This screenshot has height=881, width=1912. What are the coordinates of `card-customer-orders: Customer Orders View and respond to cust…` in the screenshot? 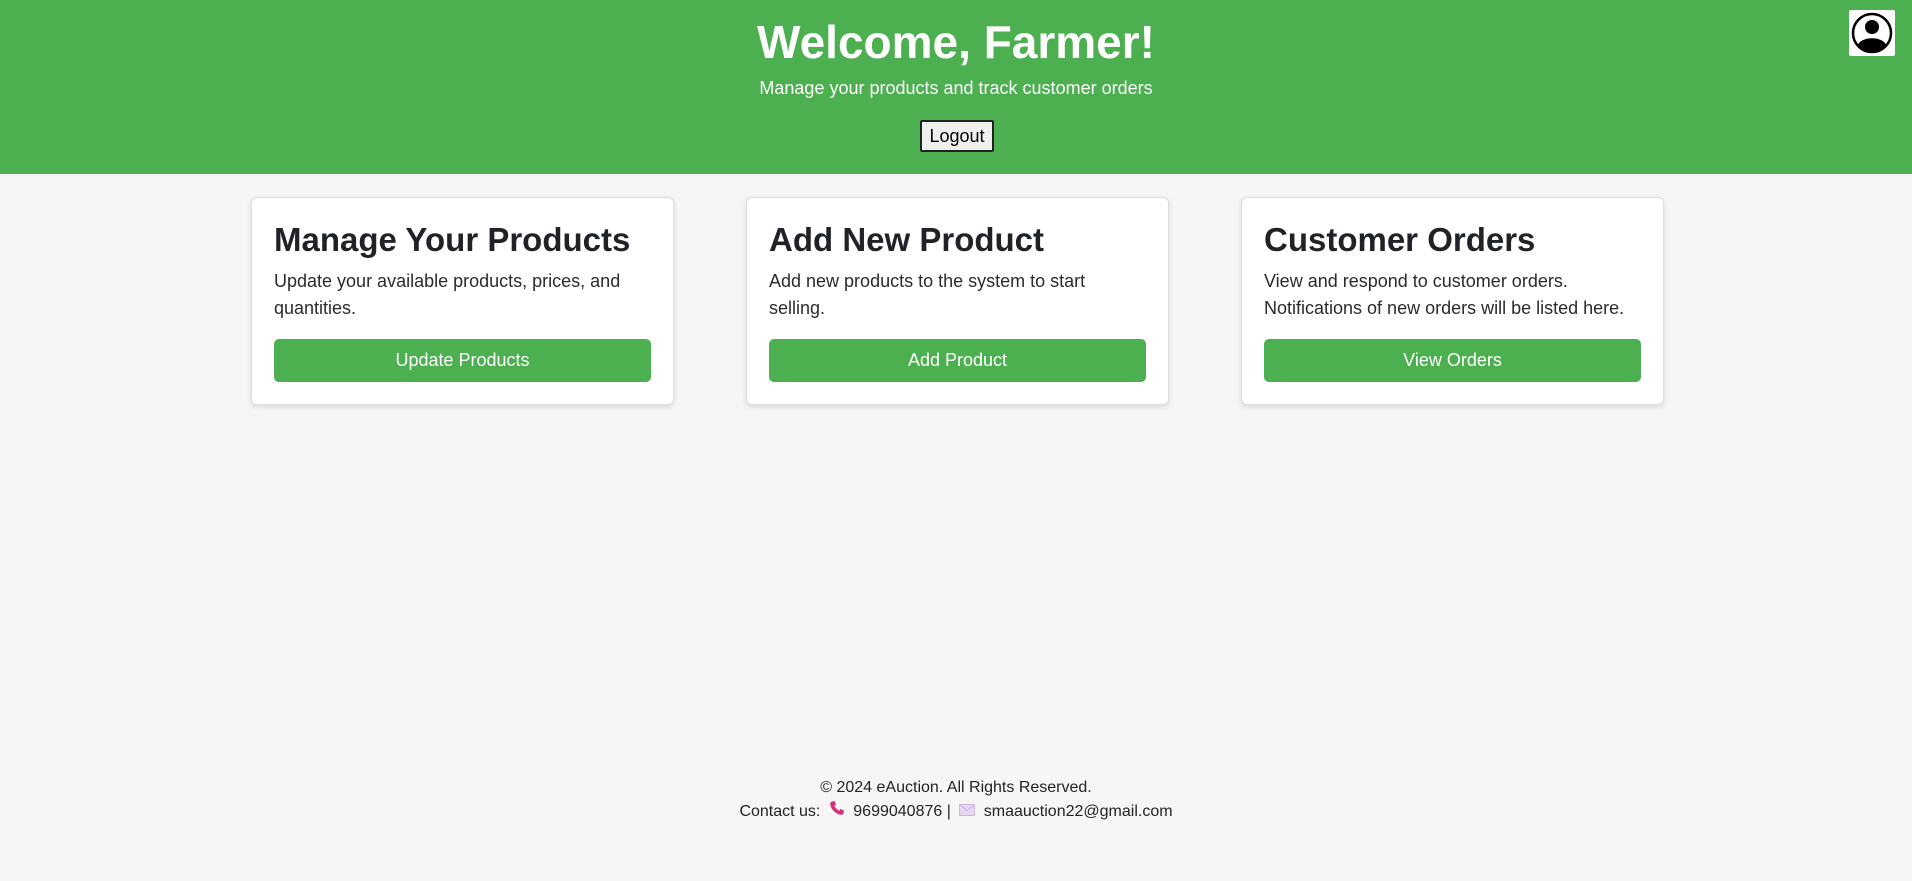 It's located at (1452, 301).